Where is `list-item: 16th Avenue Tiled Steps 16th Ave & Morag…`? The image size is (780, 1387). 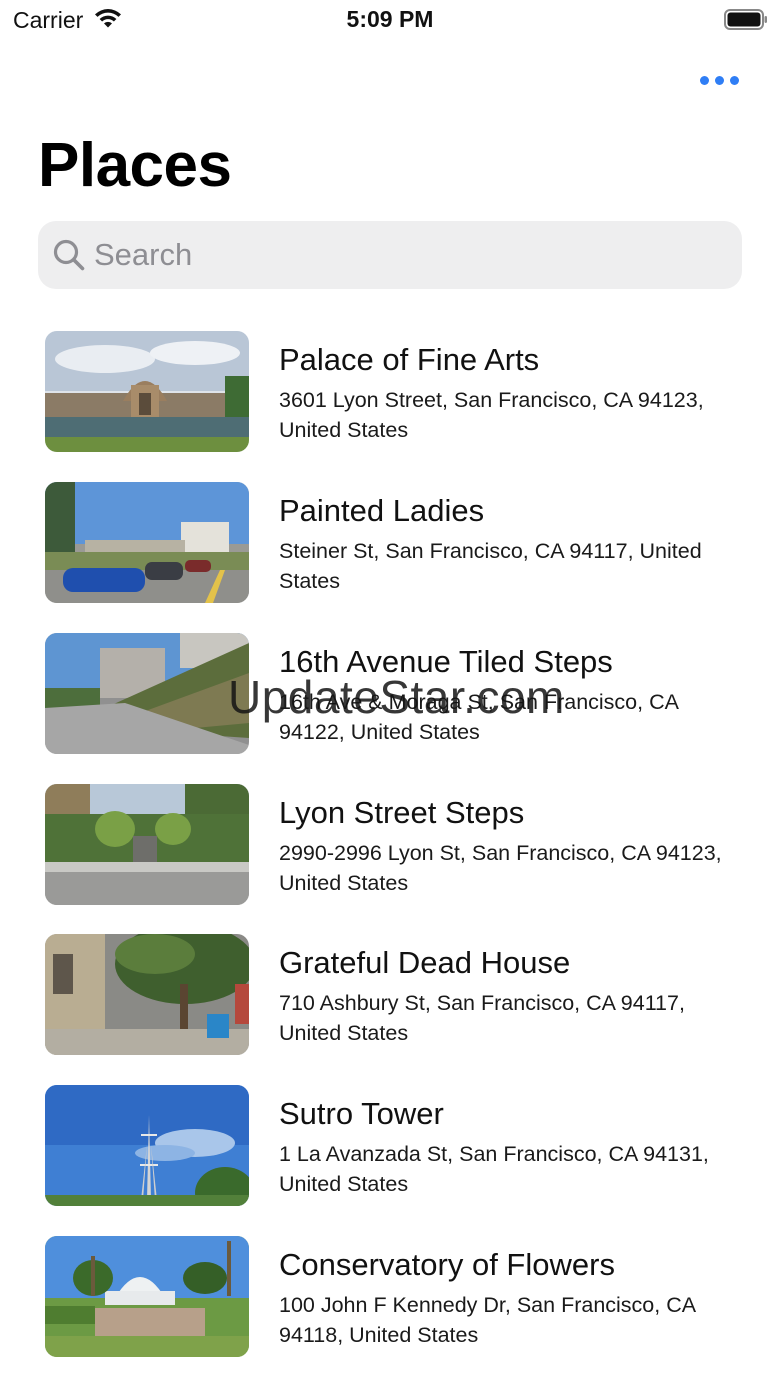 list-item: 16th Avenue Tiled Steps 16th Ave & Morag… is located at coordinates (390, 694).